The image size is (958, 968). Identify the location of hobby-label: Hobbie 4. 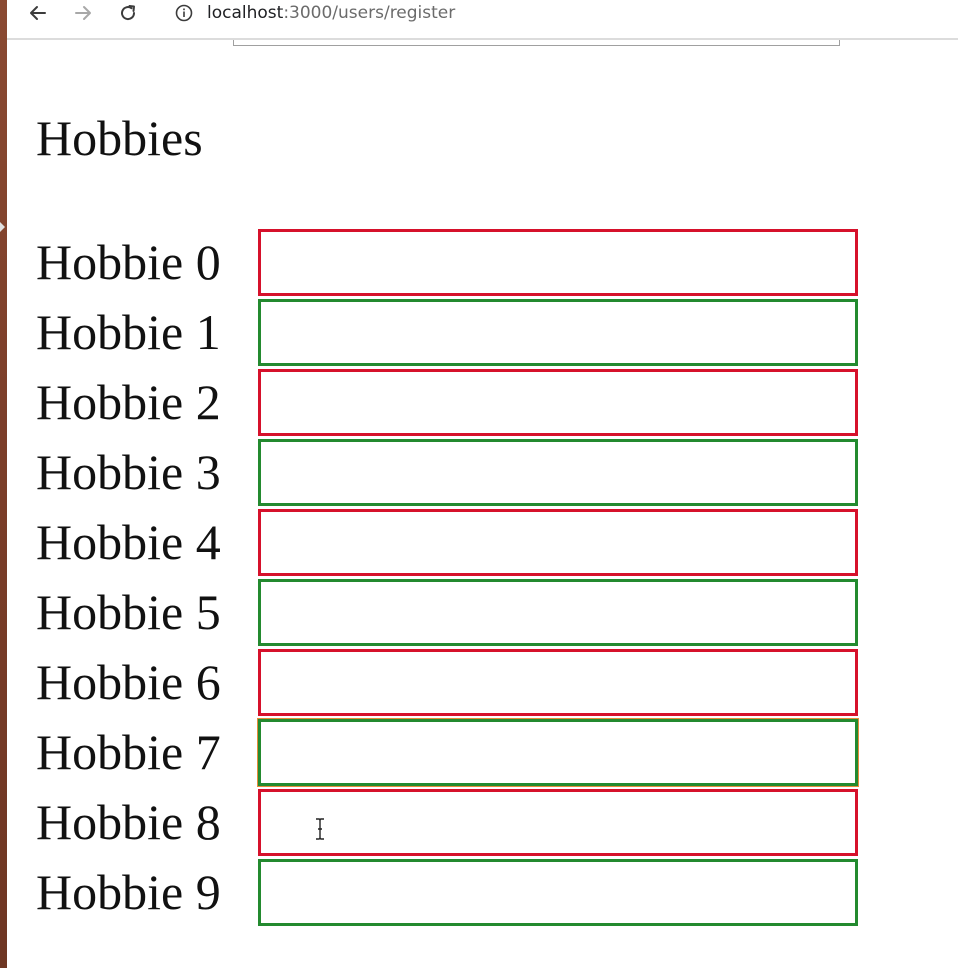
(128, 542).